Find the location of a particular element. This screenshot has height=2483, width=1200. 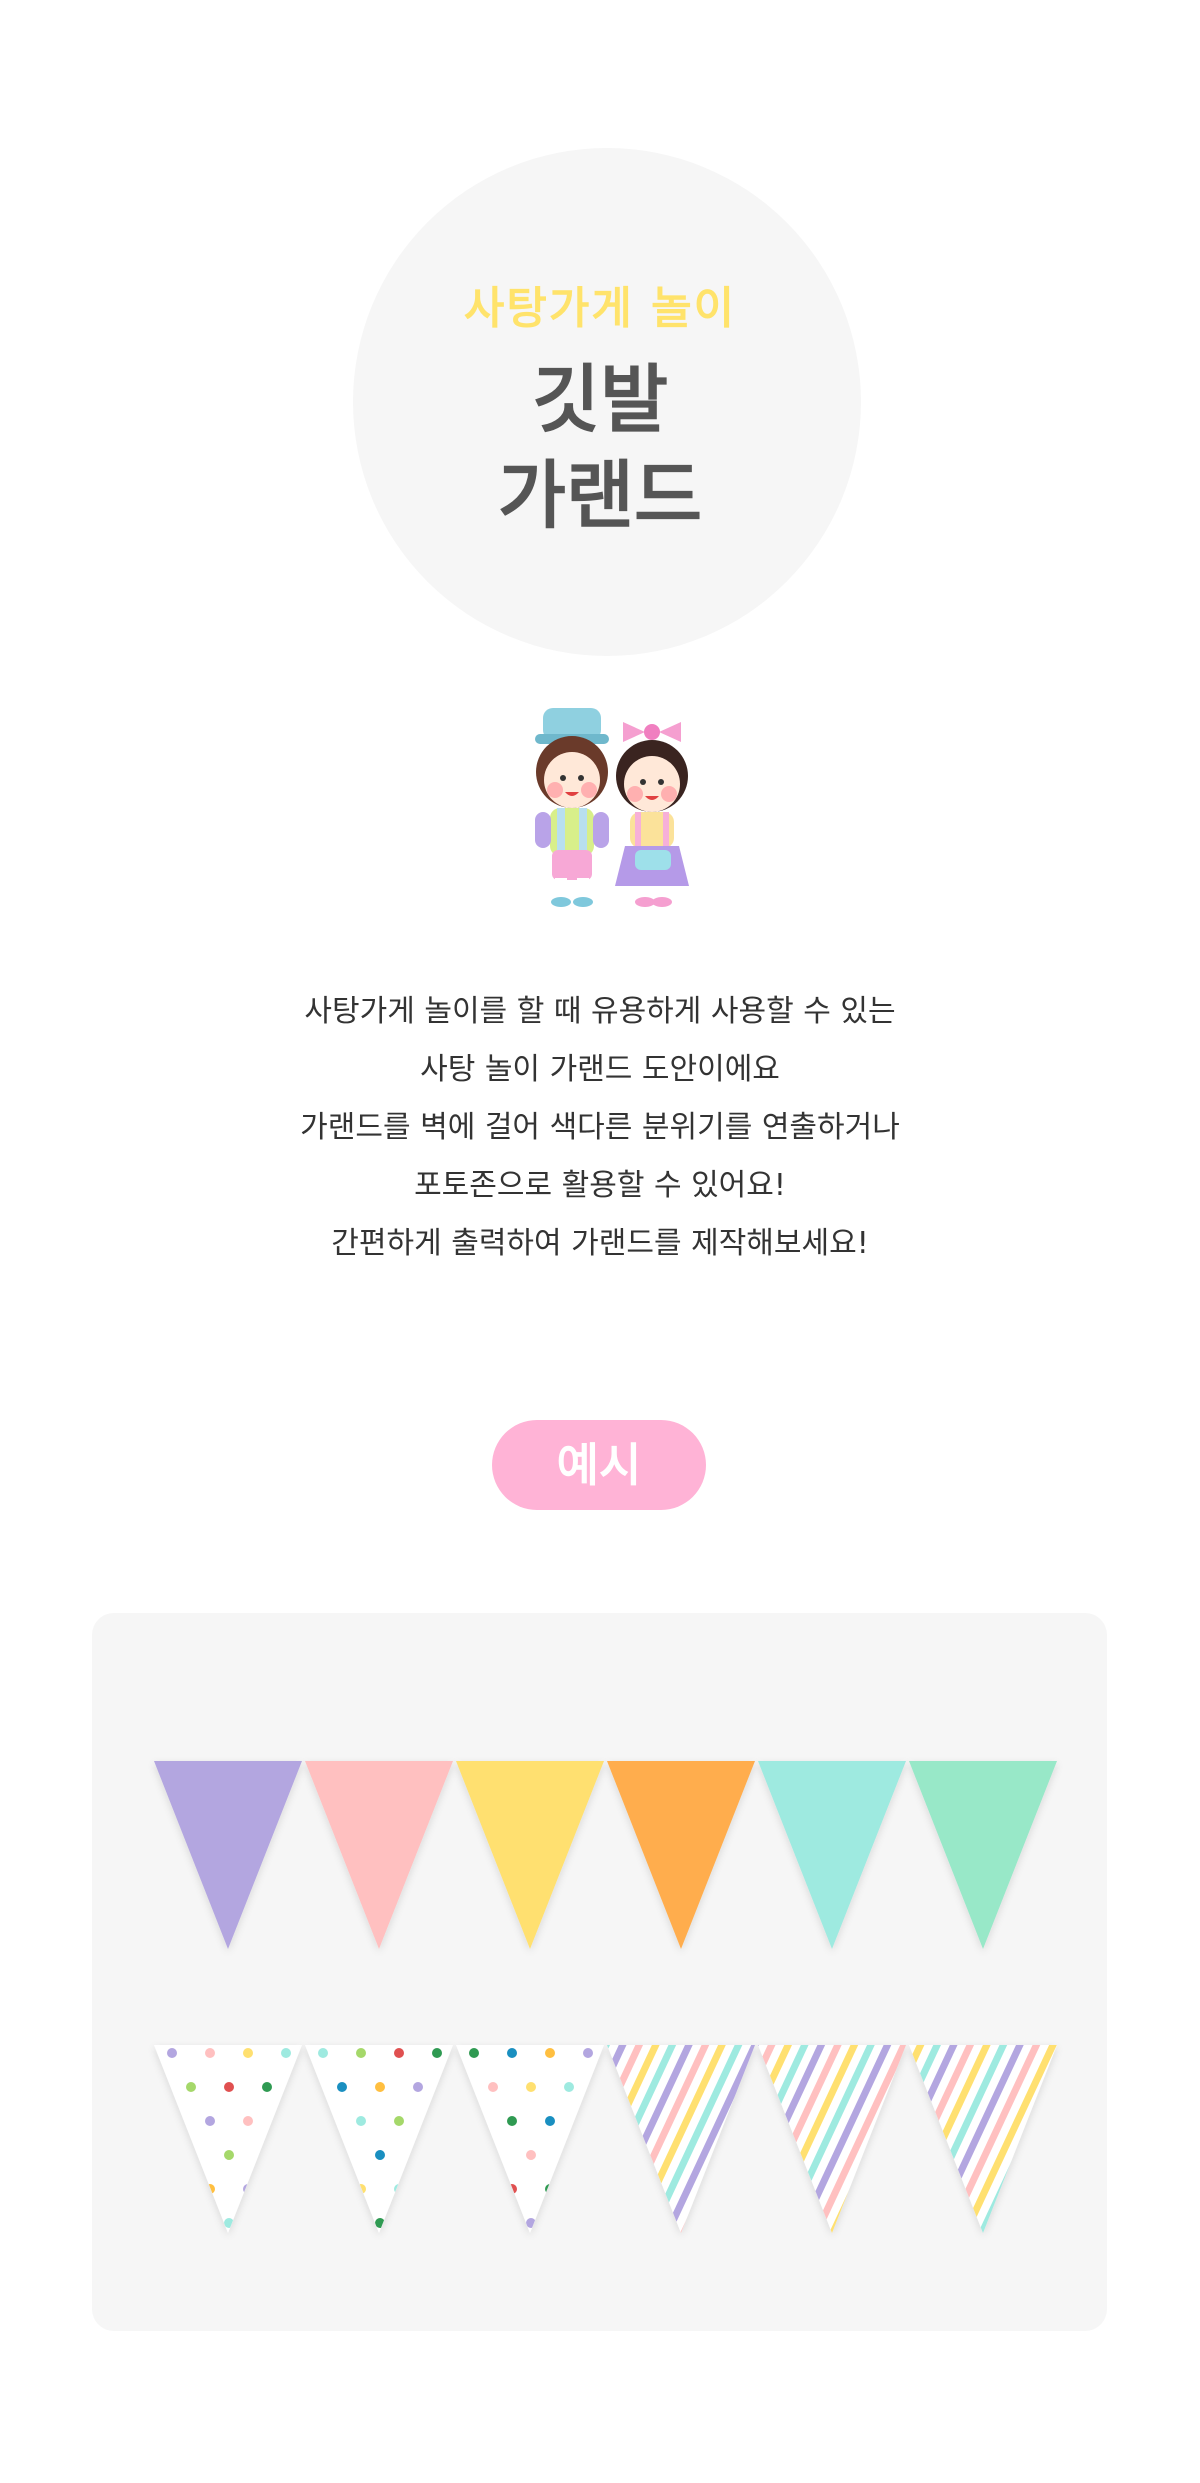

hero-subtitle: 사탕가게 놀이 is located at coordinates (600, 308).